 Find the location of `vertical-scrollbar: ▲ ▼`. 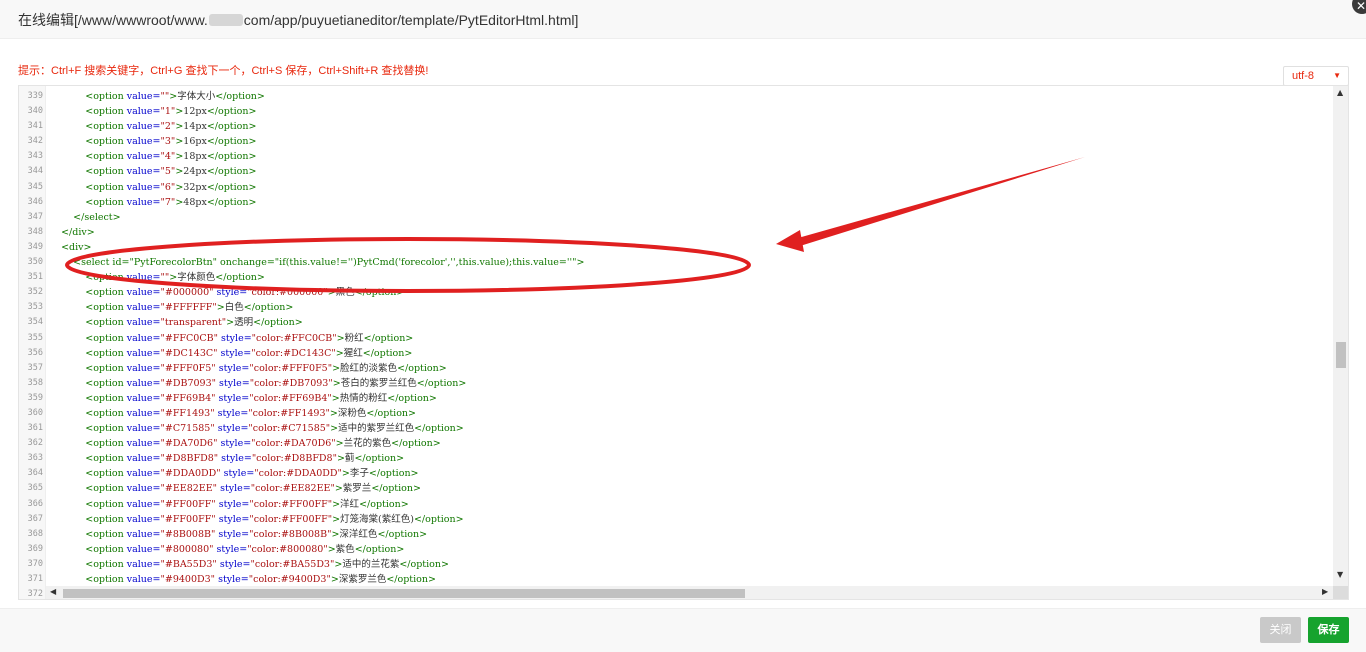

vertical-scrollbar: ▲ ▼ is located at coordinates (1340, 336).